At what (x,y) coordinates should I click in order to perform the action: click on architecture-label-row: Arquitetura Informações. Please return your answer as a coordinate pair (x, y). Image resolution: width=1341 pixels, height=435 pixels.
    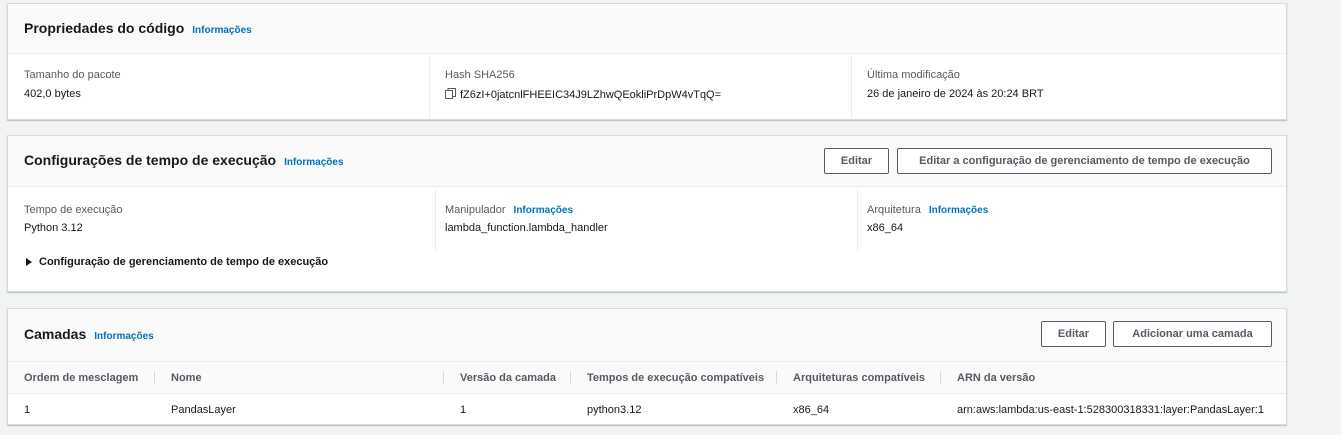
    Looking at the image, I should click on (927, 210).